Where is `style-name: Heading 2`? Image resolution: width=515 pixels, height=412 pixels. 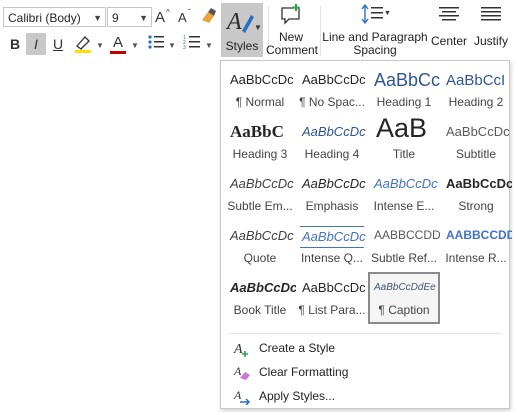 style-name: Heading 2 is located at coordinates (476, 102).